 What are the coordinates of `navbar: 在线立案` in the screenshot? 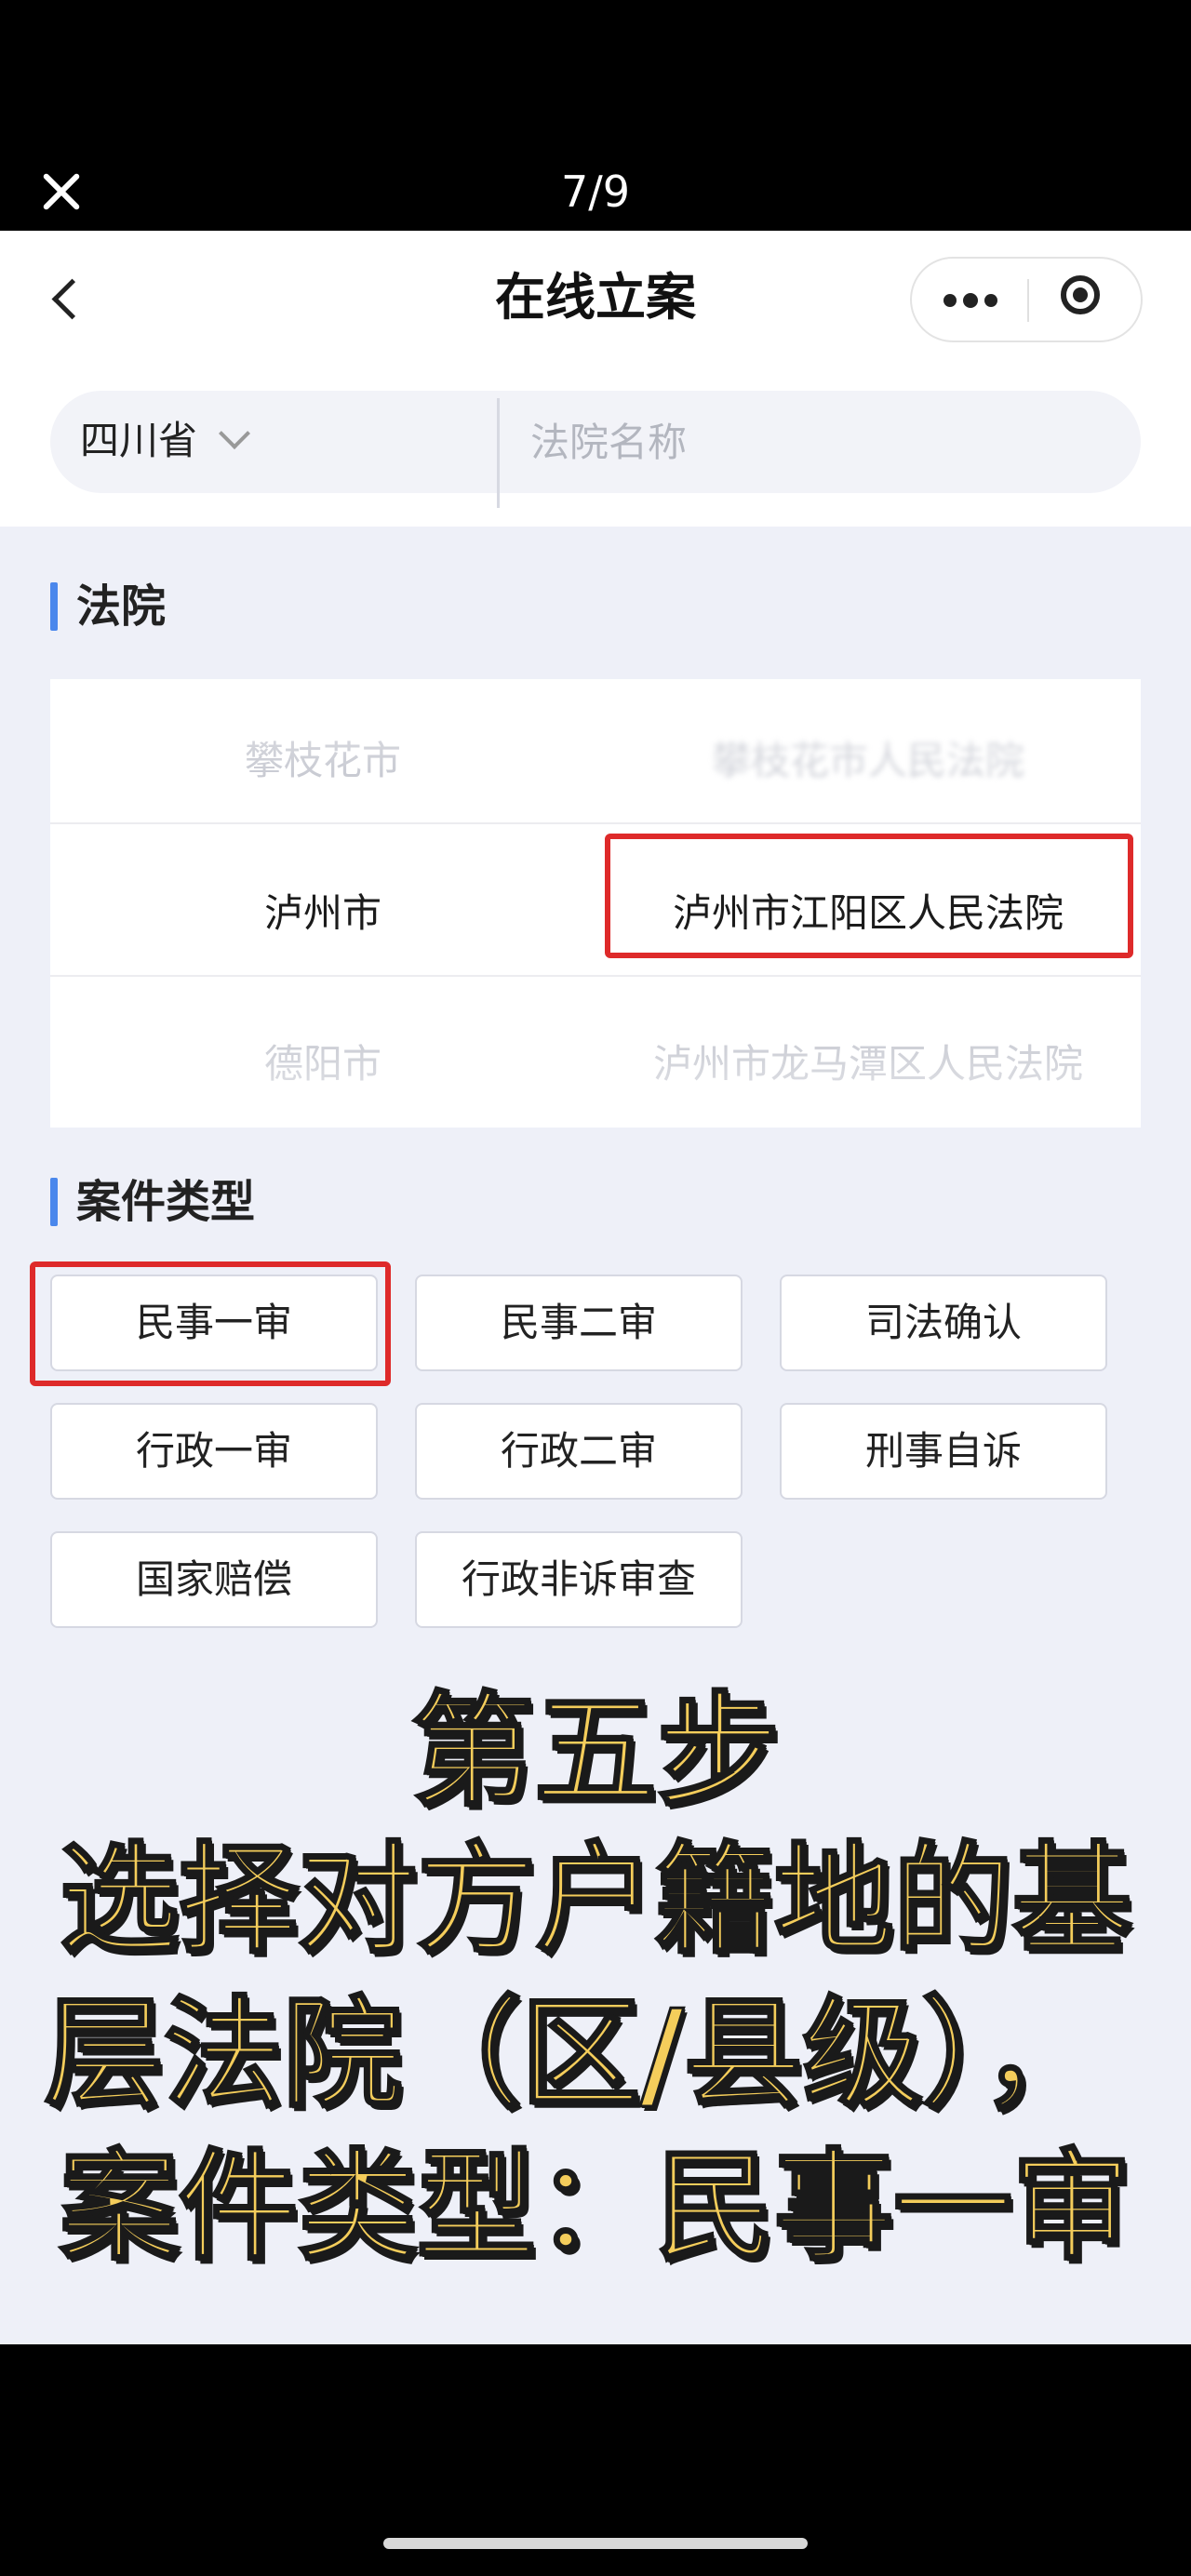 It's located at (595, 300).